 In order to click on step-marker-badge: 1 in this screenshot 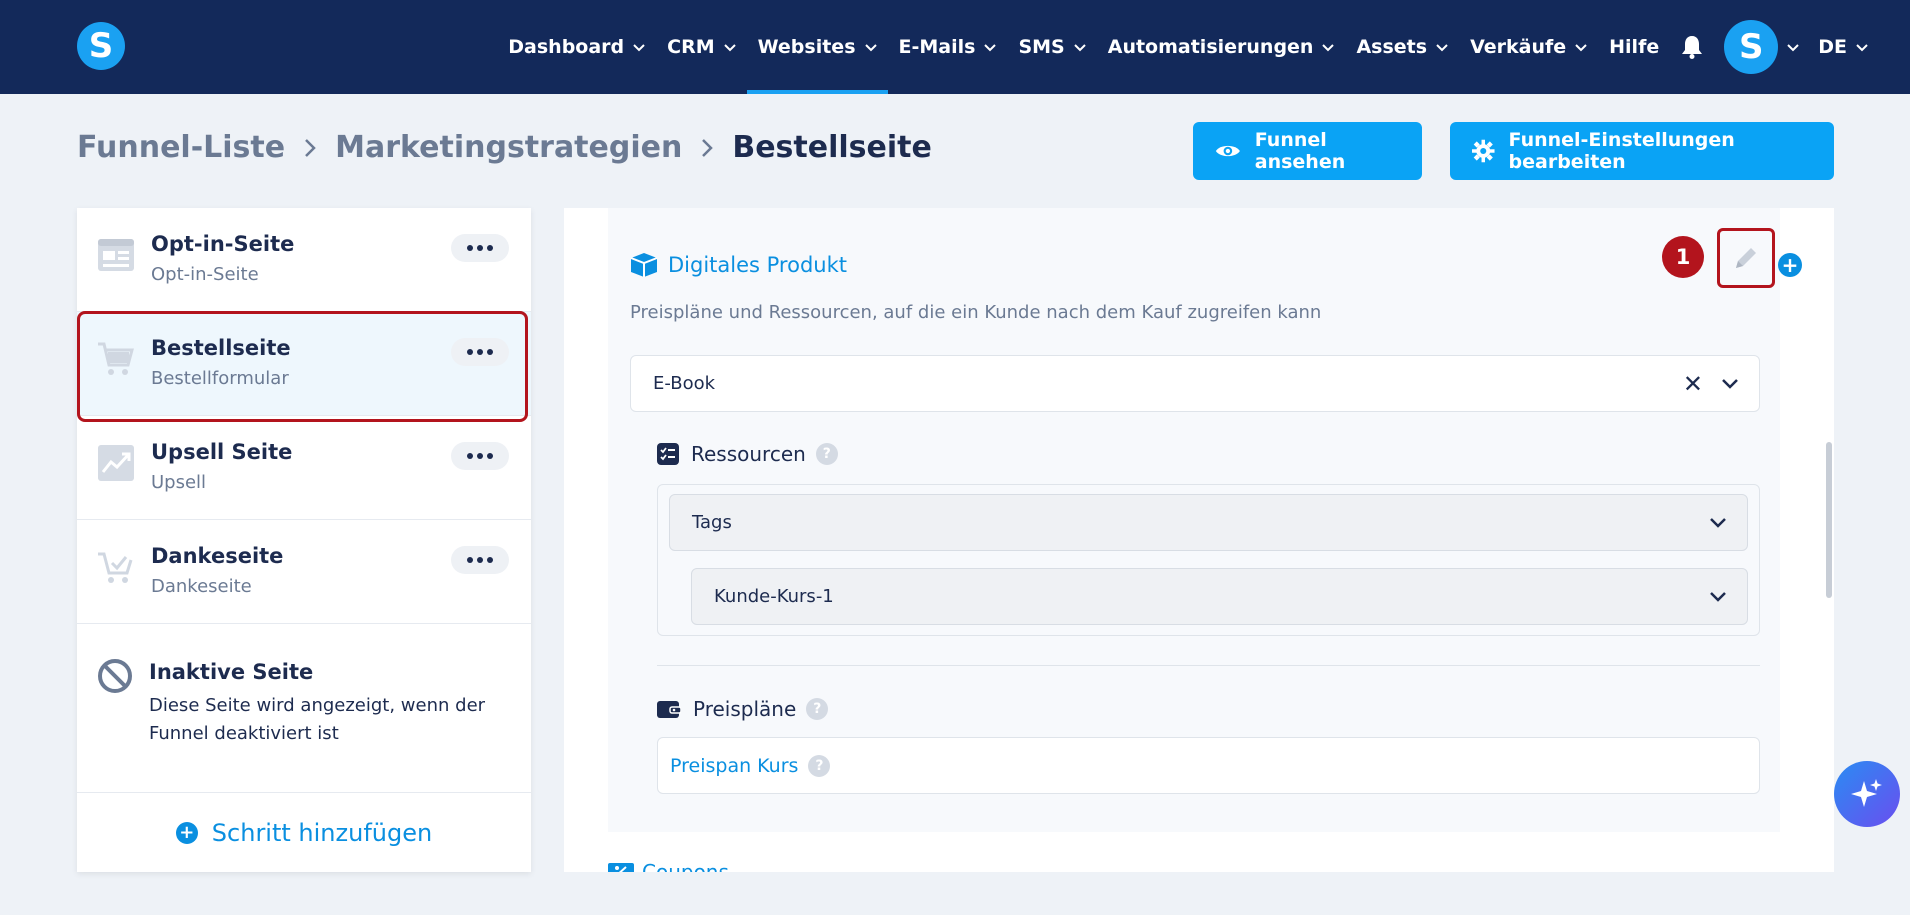, I will do `click(1683, 257)`.